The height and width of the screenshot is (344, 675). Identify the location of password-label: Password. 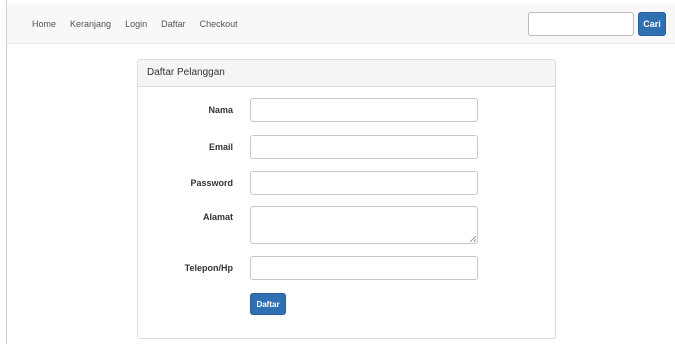
(211, 183).